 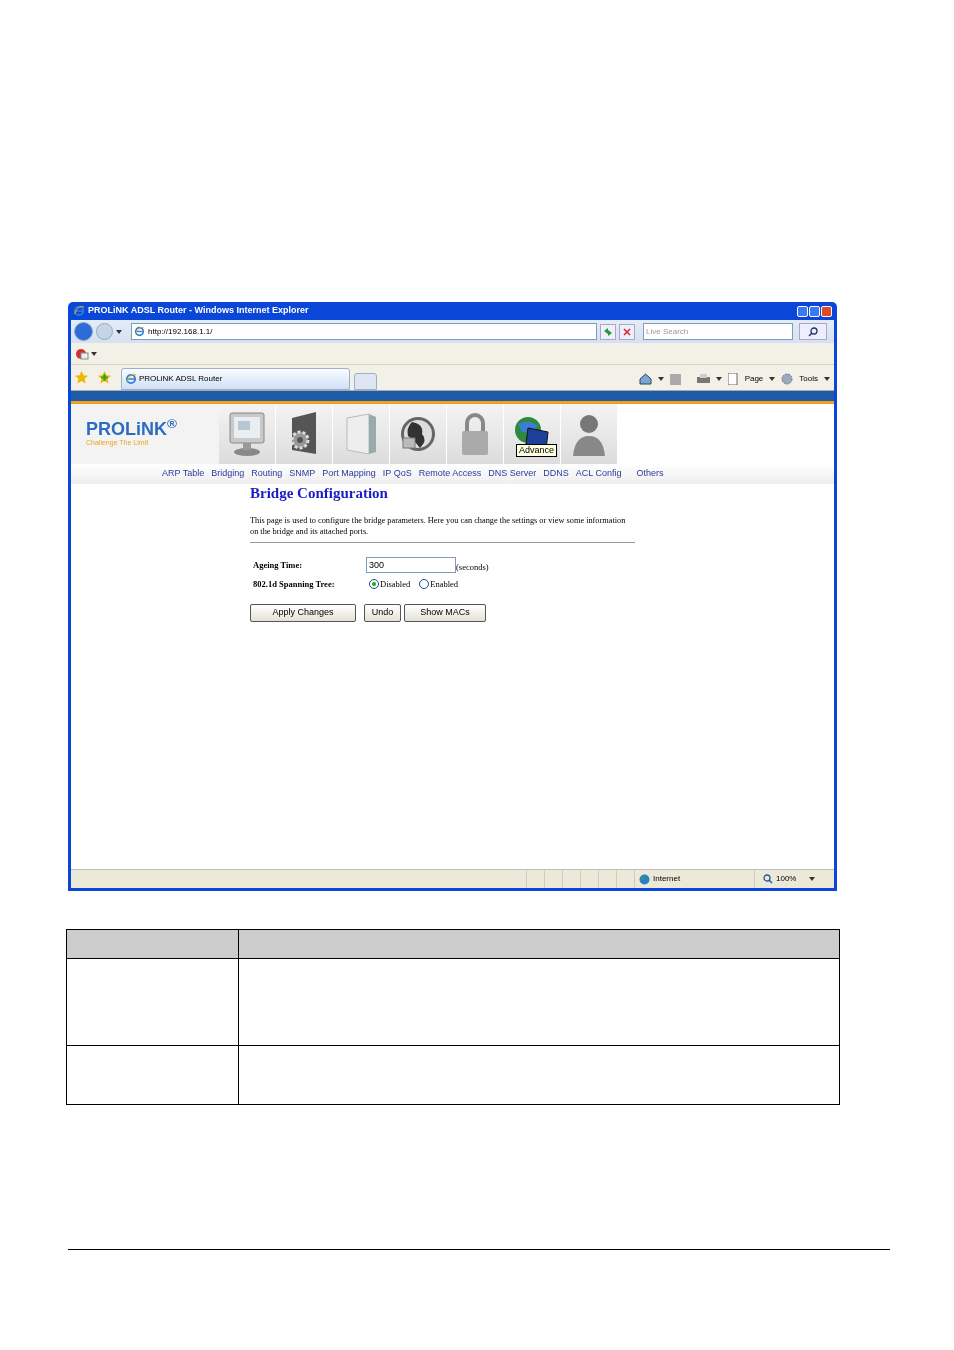 What do you see at coordinates (183, 474) in the screenshot?
I see `nav-link: ARP Table` at bounding box center [183, 474].